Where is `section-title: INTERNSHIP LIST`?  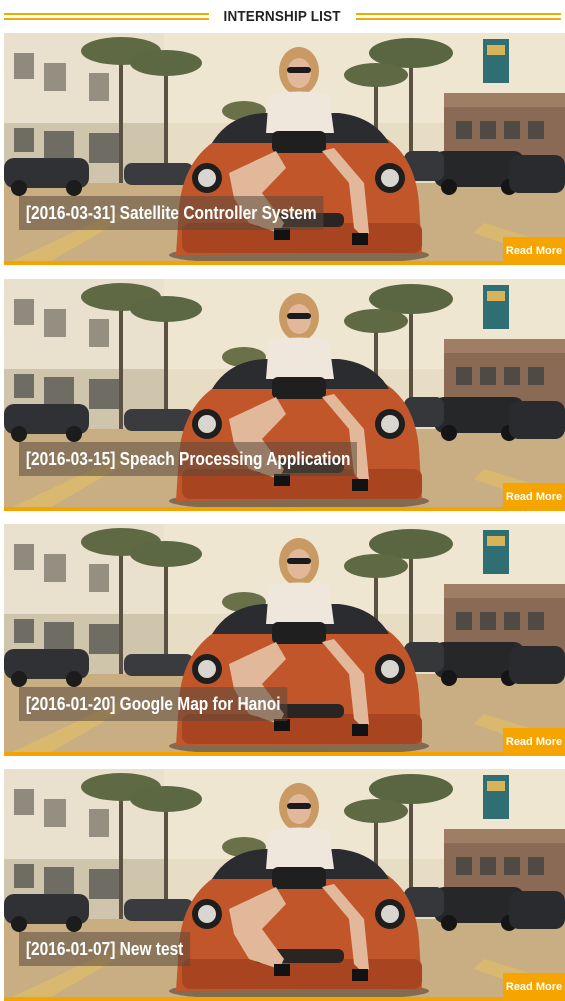 section-title: INTERNSHIP LIST is located at coordinates (282, 16).